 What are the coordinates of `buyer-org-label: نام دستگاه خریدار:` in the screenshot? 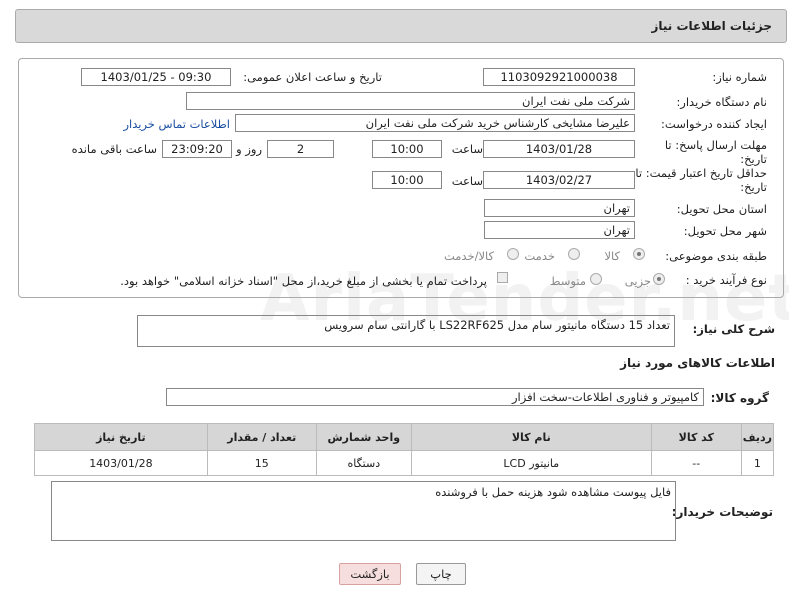 It's located at (721, 102).